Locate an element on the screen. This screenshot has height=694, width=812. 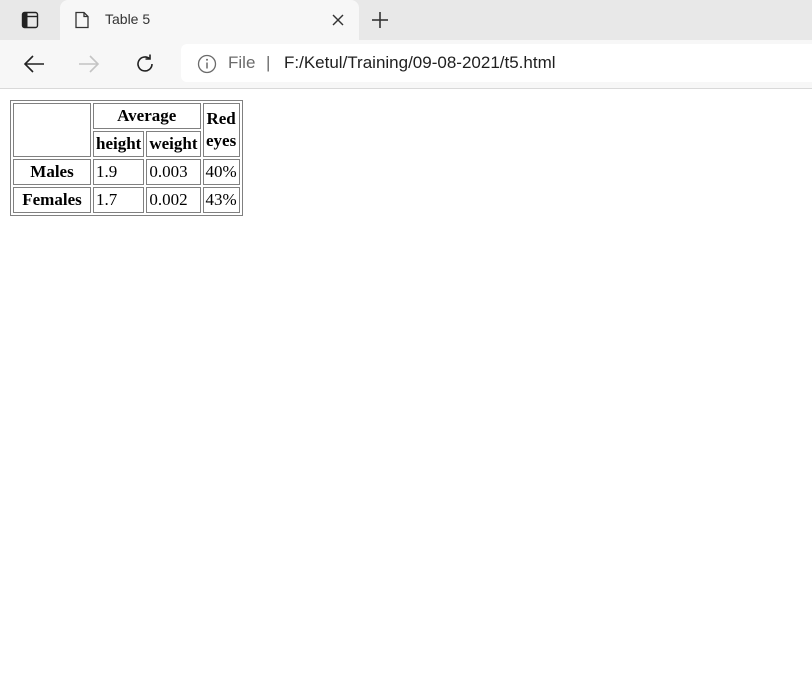
cell-weight: 0.002 is located at coordinates (173, 200).